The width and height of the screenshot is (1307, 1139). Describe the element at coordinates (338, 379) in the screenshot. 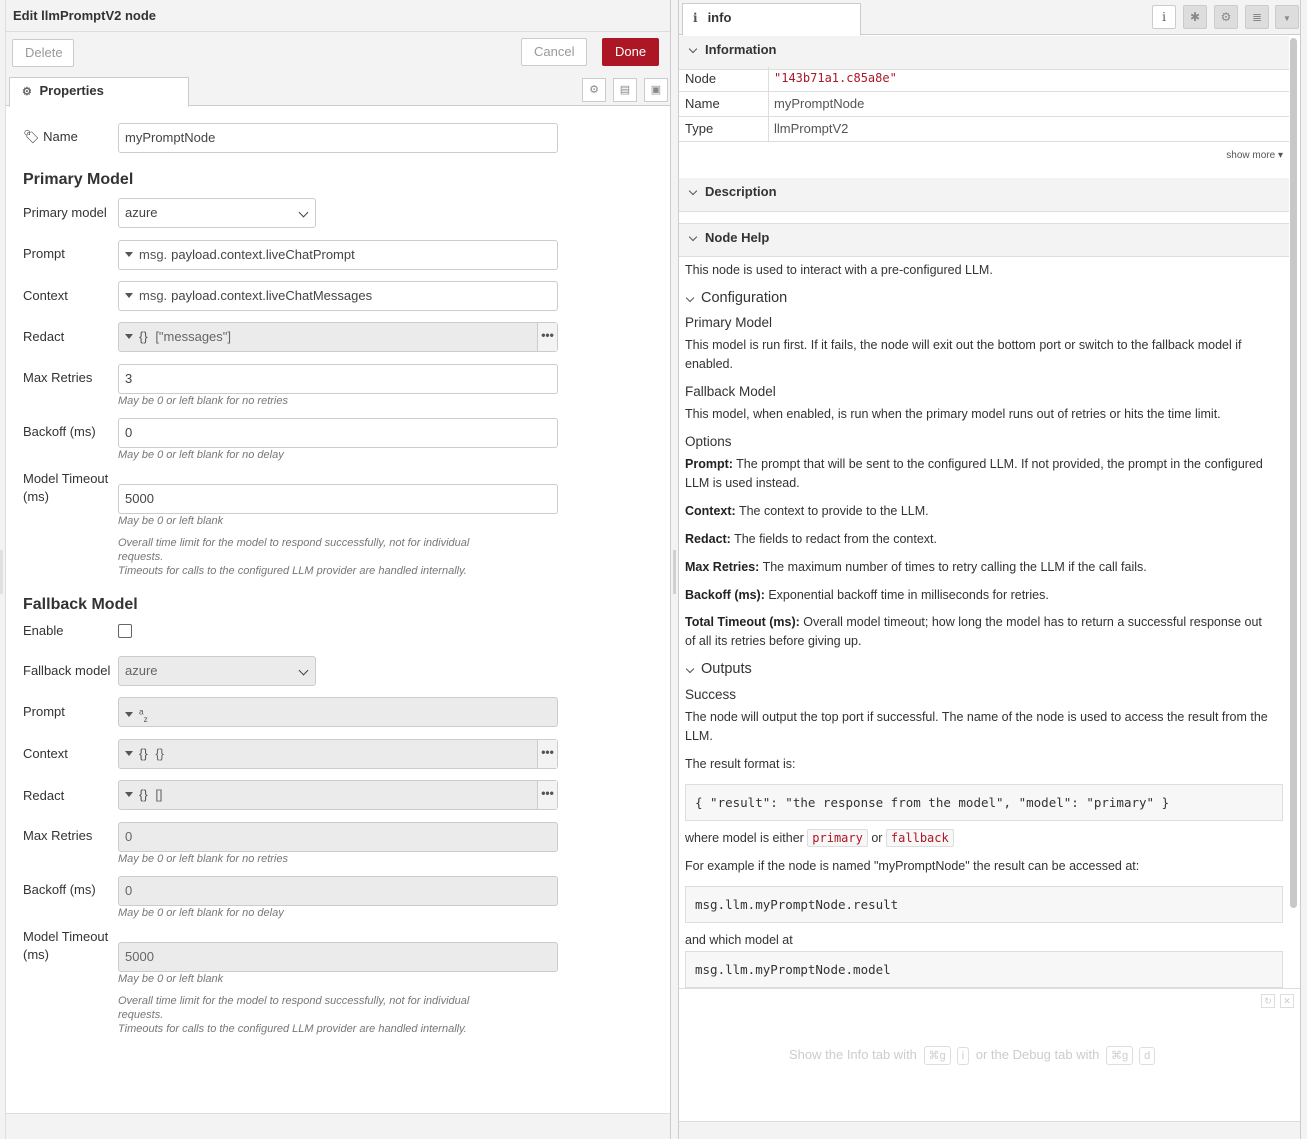

I see `primary-retries-input: 3` at that location.